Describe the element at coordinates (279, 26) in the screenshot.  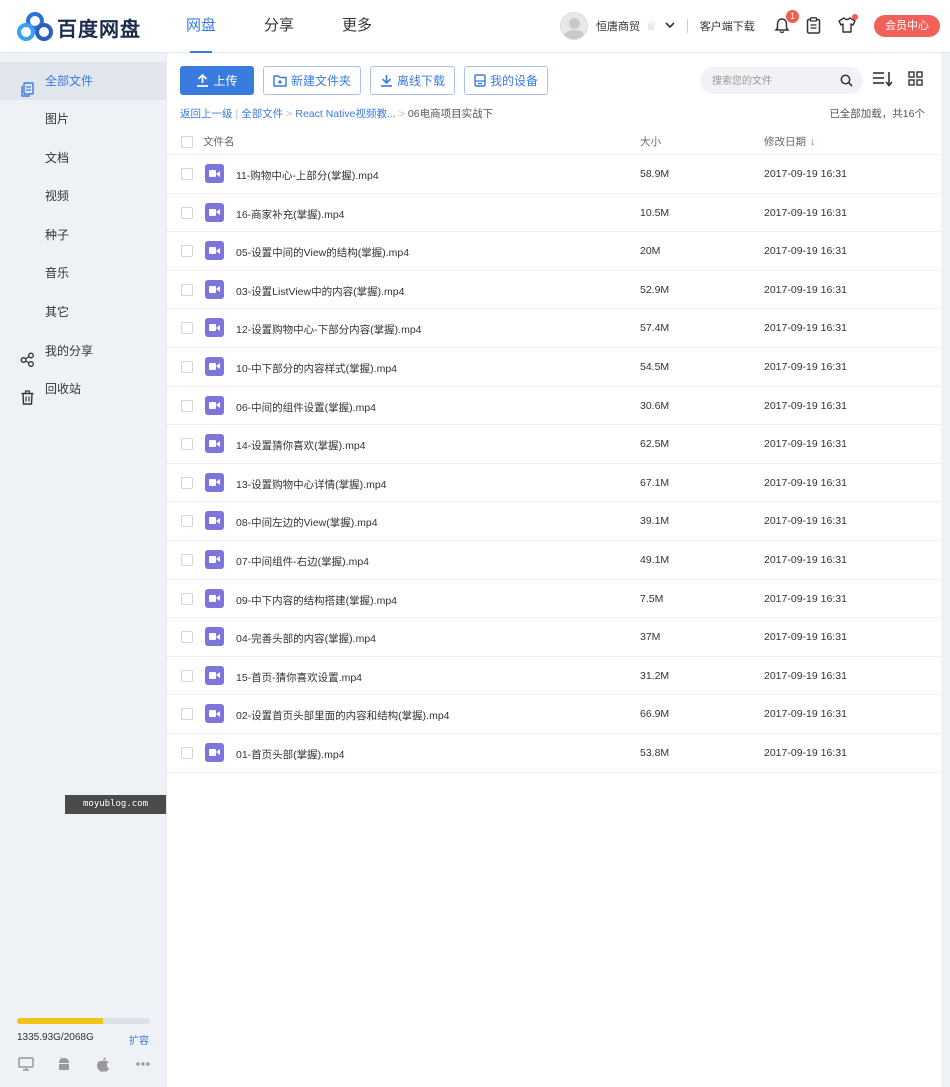
I see `nav-share: 分享` at that location.